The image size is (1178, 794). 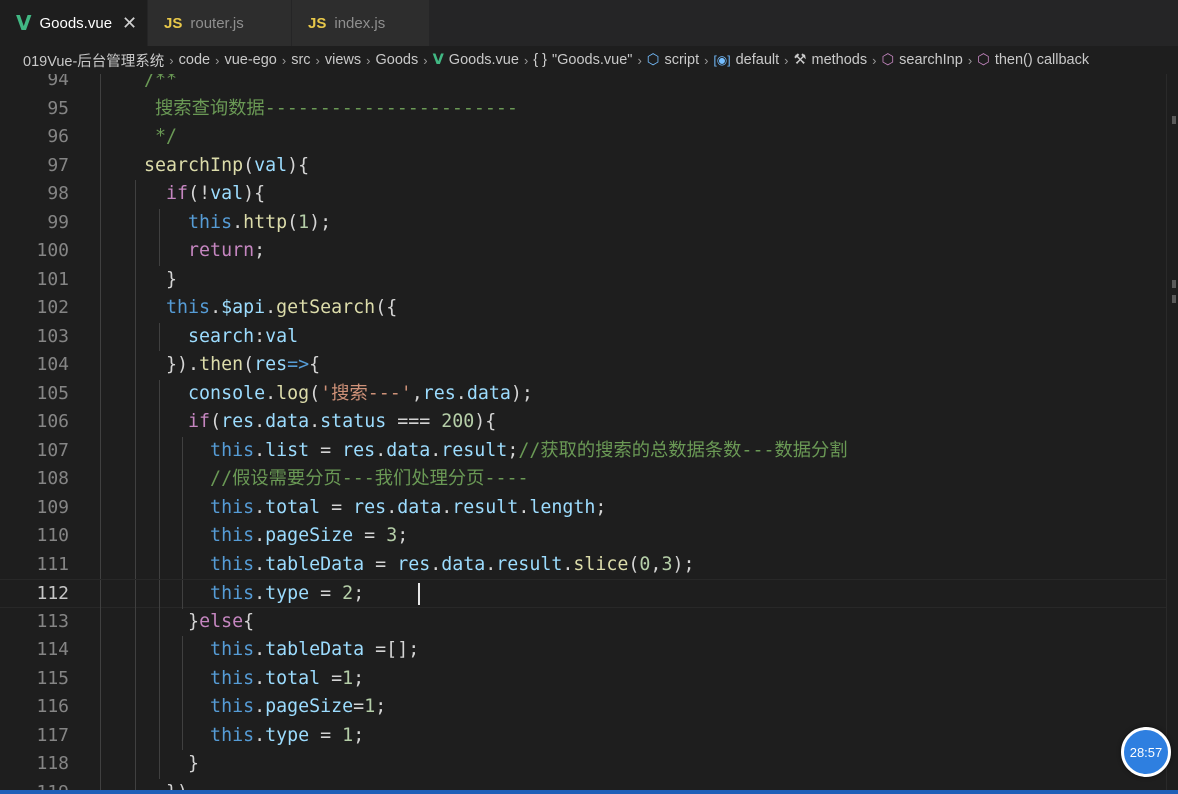 I want to click on tab-goods-vue: V Goods.vue ✕, so click(x=74, y=23).